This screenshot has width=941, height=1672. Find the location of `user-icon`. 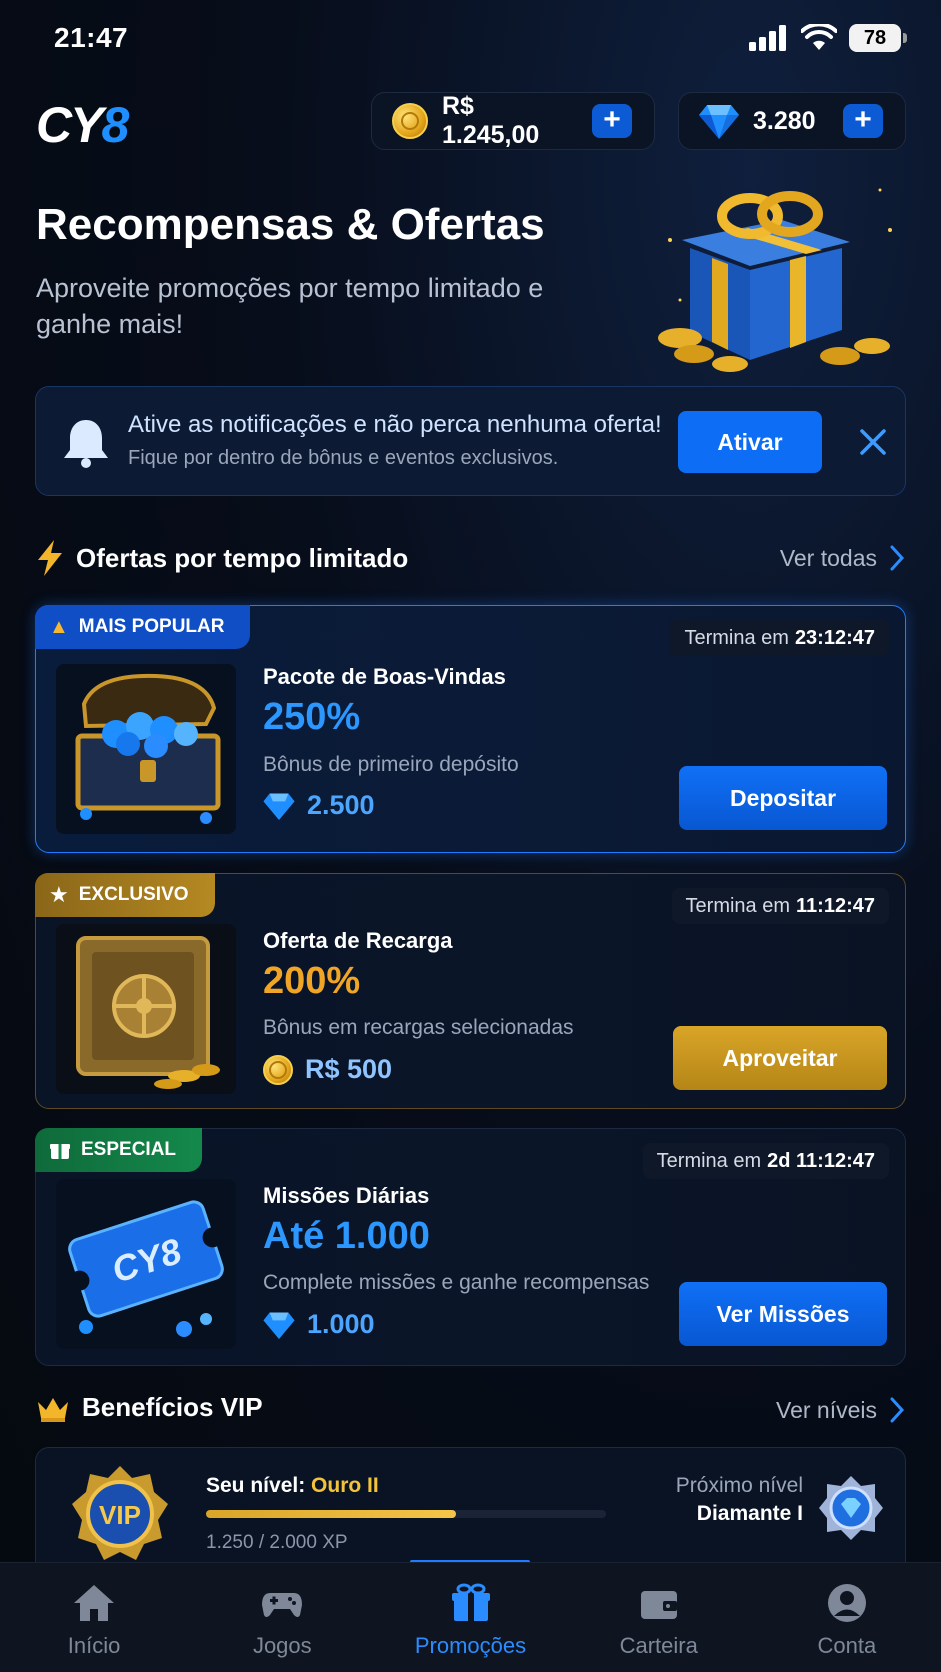

user-icon is located at coordinates (846, 1603).